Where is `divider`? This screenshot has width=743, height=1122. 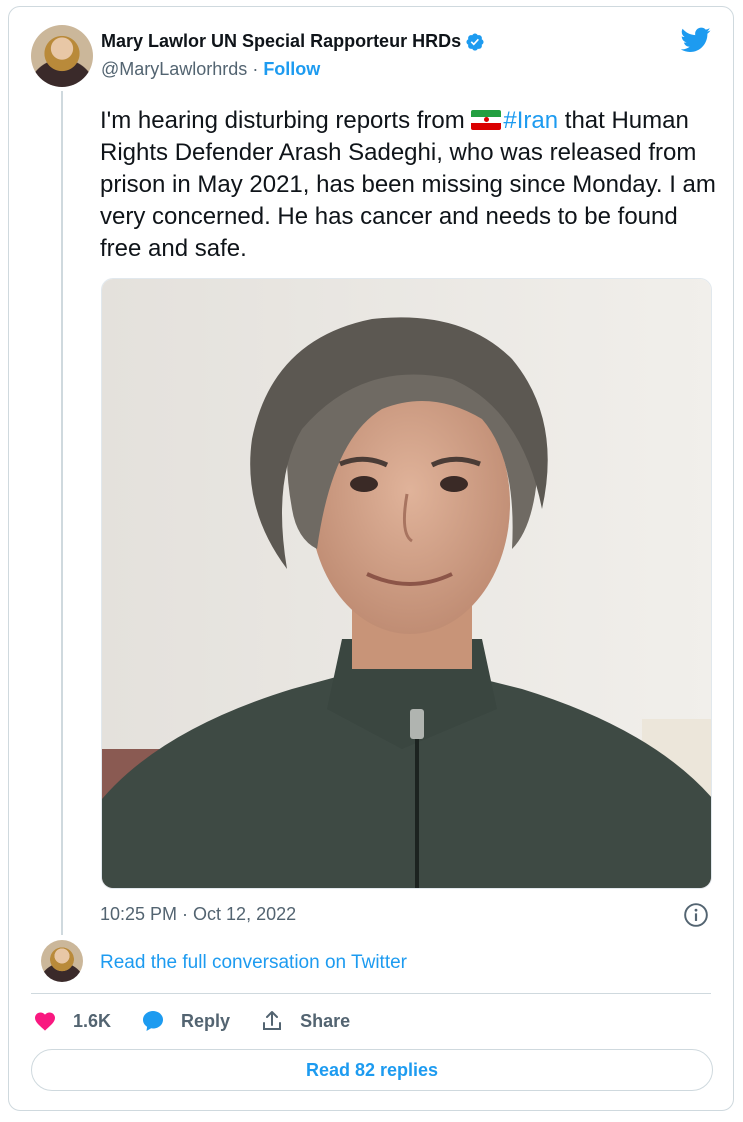
divider is located at coordinates (371, 993).